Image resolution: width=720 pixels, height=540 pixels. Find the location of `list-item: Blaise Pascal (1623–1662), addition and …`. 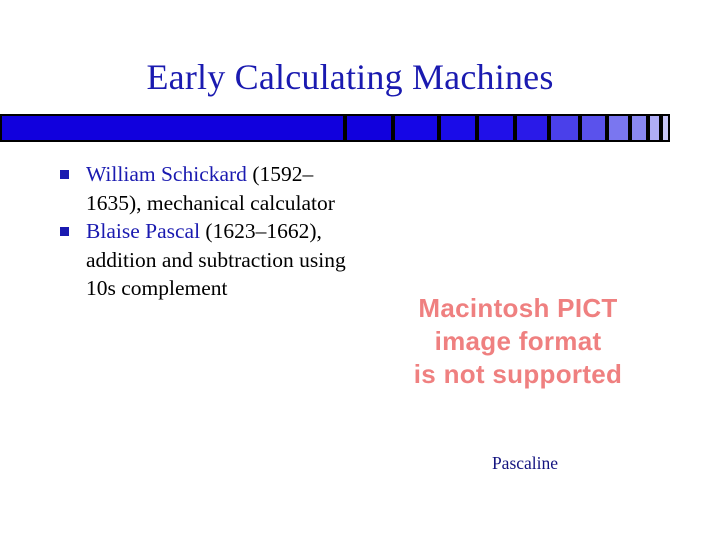

list-item: Blaise Pascal (1623–1662), addition and … is located at coordinates (206, 260).